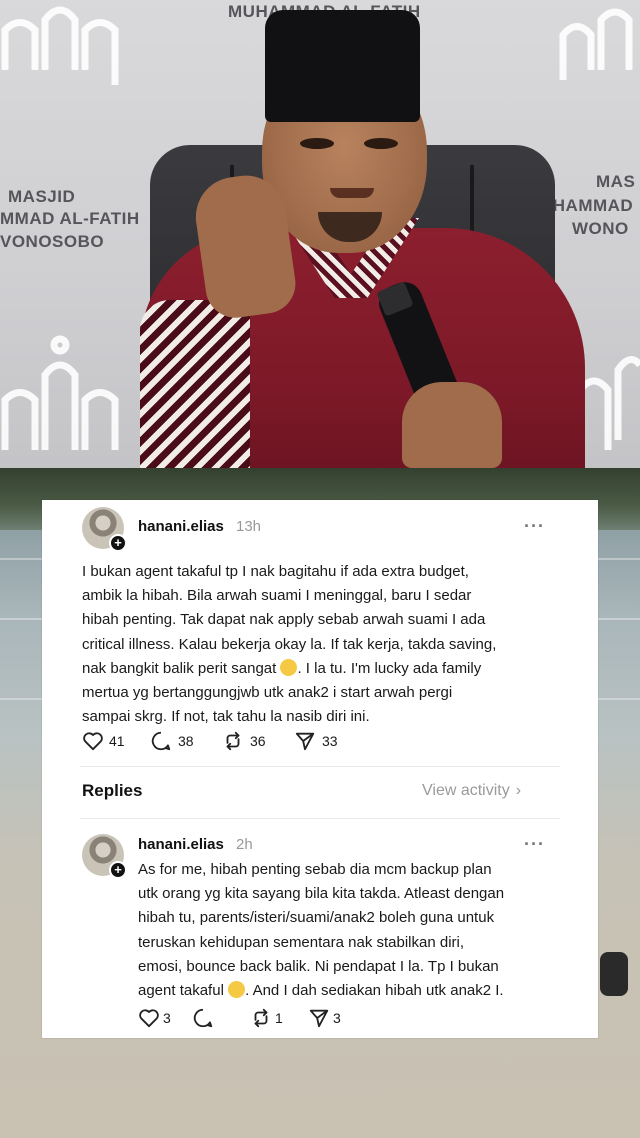  I want to click on view-activity-link: View activity ›, so click(471, 791).